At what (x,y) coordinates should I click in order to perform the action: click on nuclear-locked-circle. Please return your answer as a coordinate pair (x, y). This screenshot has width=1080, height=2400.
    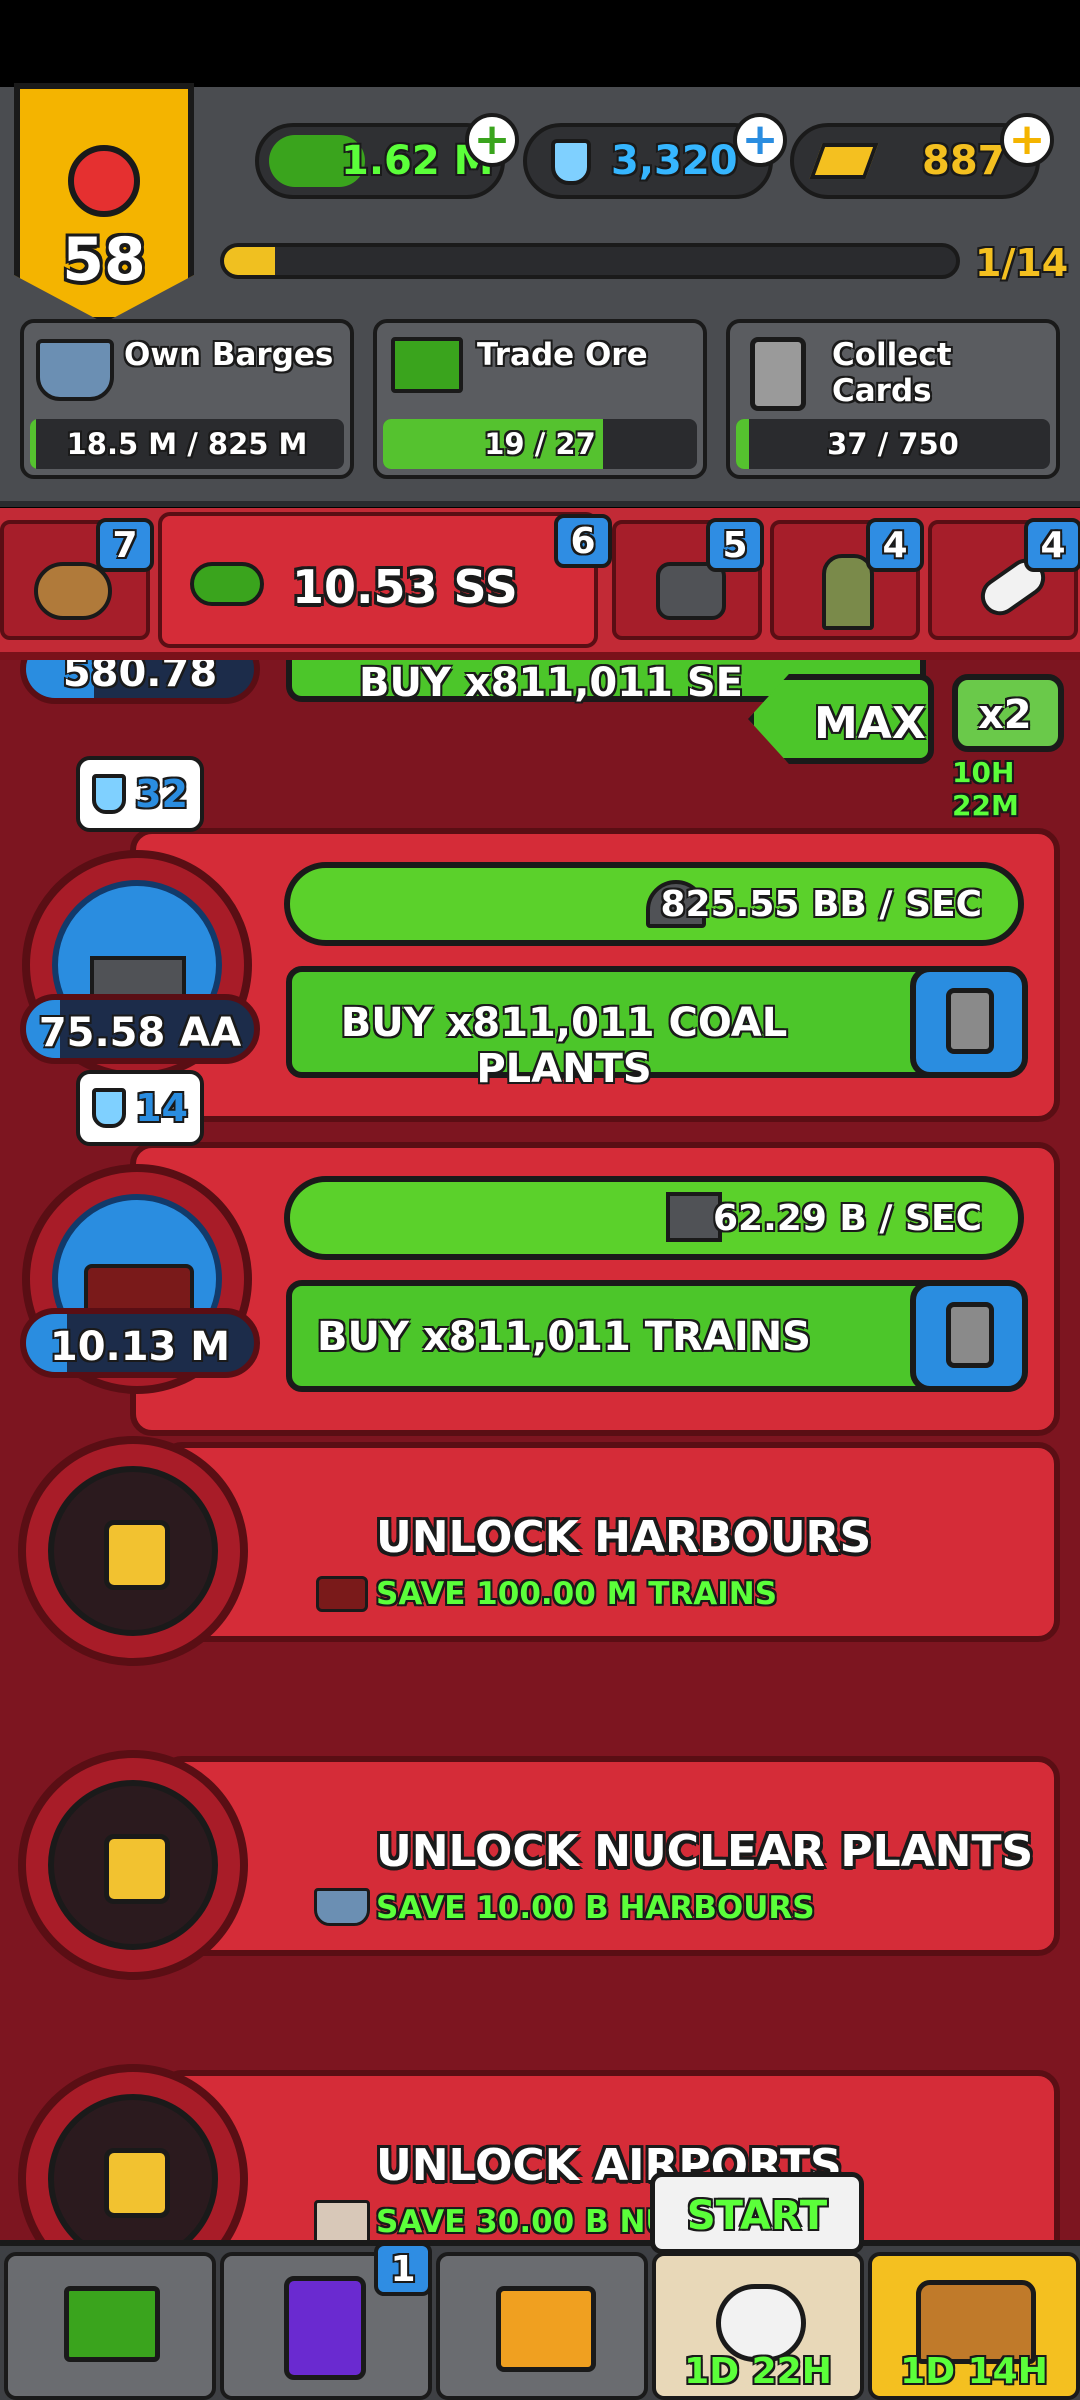
    Looking at the image, I should click on (133, 1865).